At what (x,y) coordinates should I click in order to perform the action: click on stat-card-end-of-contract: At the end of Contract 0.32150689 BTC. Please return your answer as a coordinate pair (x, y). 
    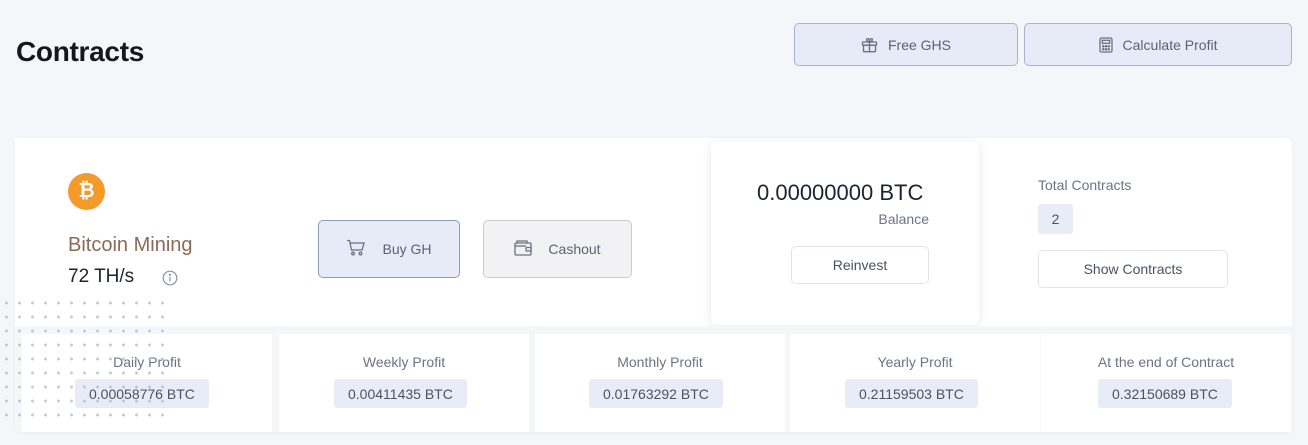
    Looking at the image, I should click on (1166, 383).